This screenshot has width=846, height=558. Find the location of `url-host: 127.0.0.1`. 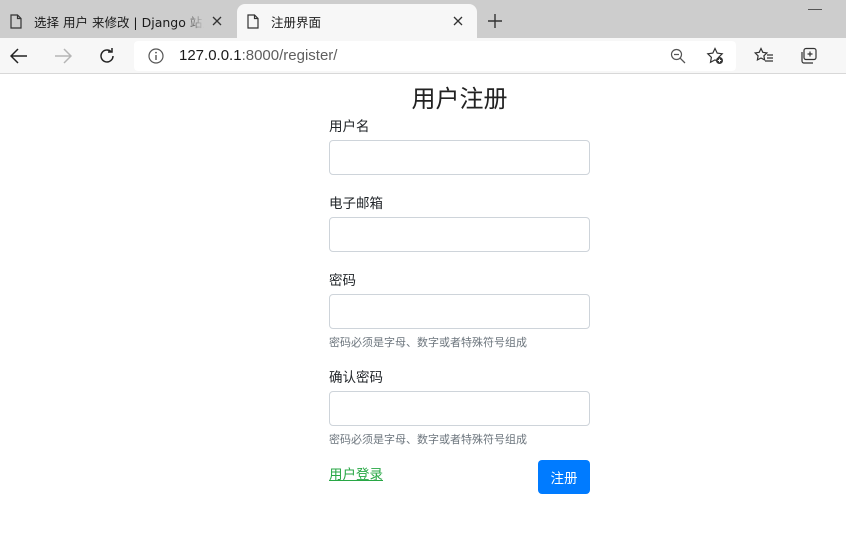

url-host: 127.0.0.1 is located at coordinates (210, 55).